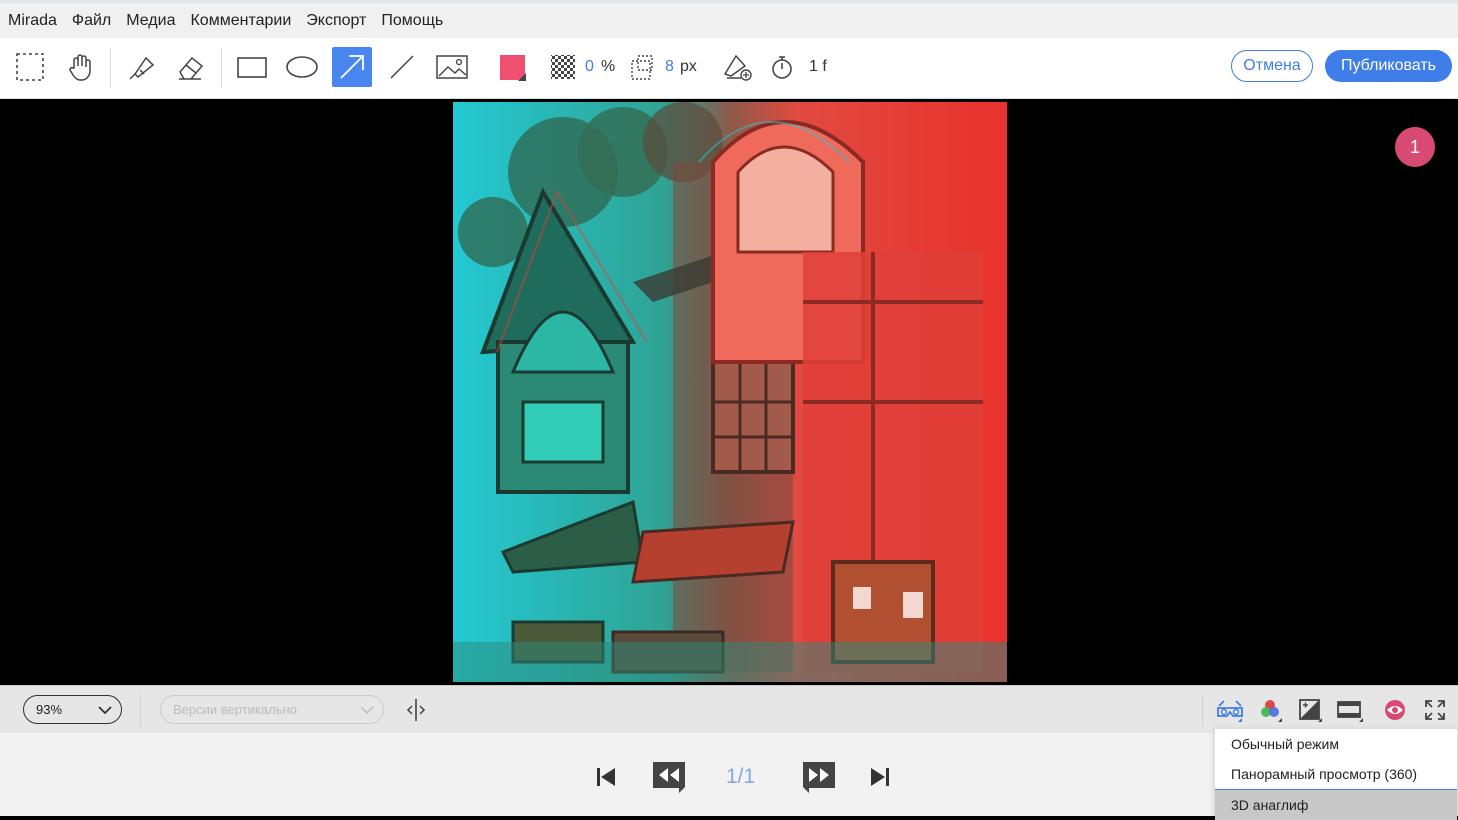  I want to click on image-icon, so click(452, 67).